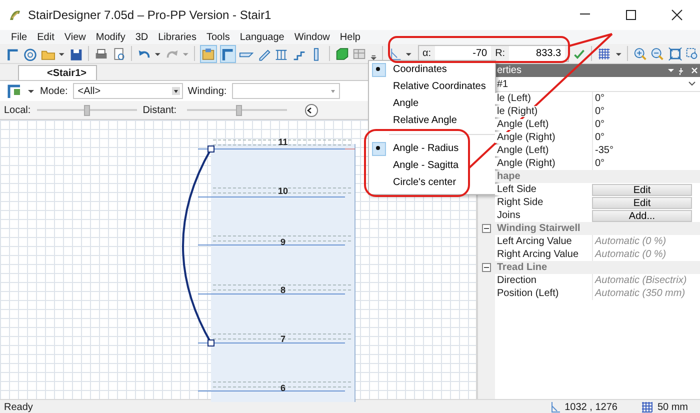 The width and height of the screenshot is (700, 413). I want to click on cursor-coordinates: 1032 , 1276, so click(591, 407).